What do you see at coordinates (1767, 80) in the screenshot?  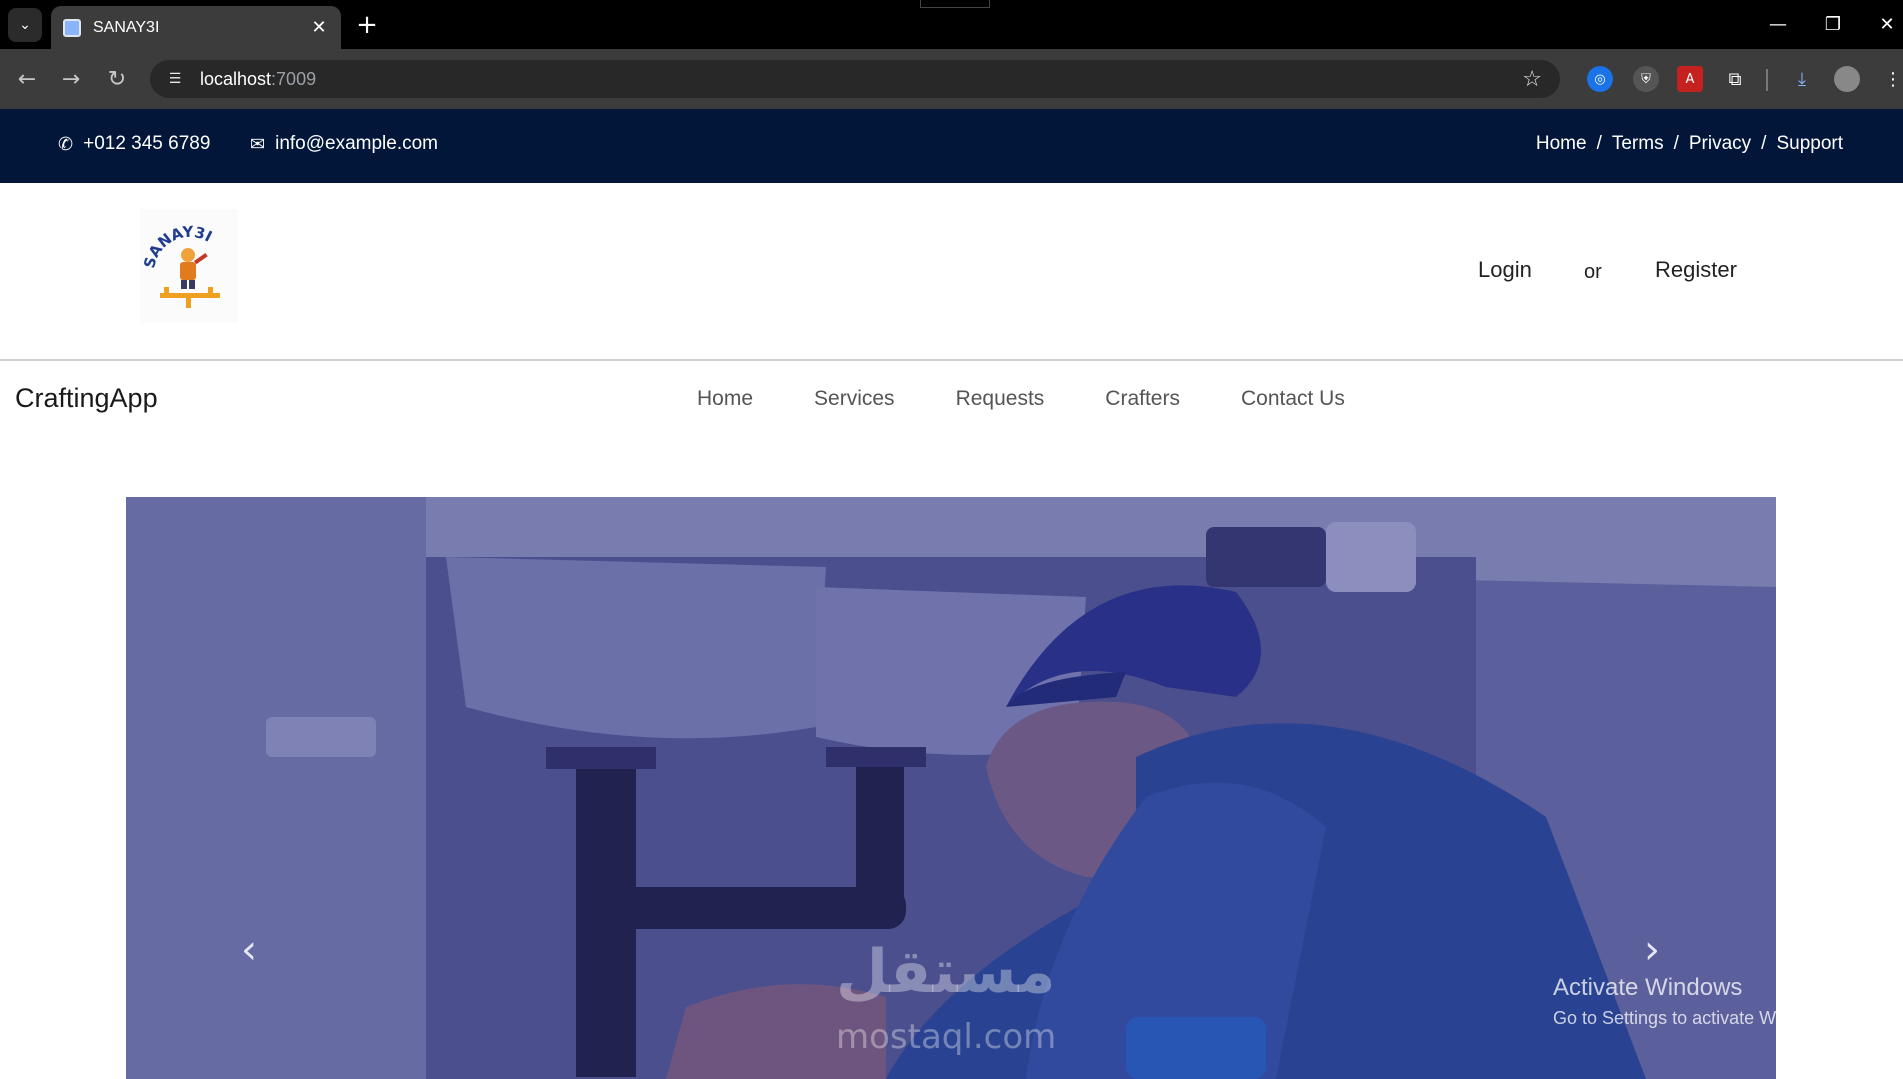 I see `toolbar-divider` at bounding box center [1767, 80].